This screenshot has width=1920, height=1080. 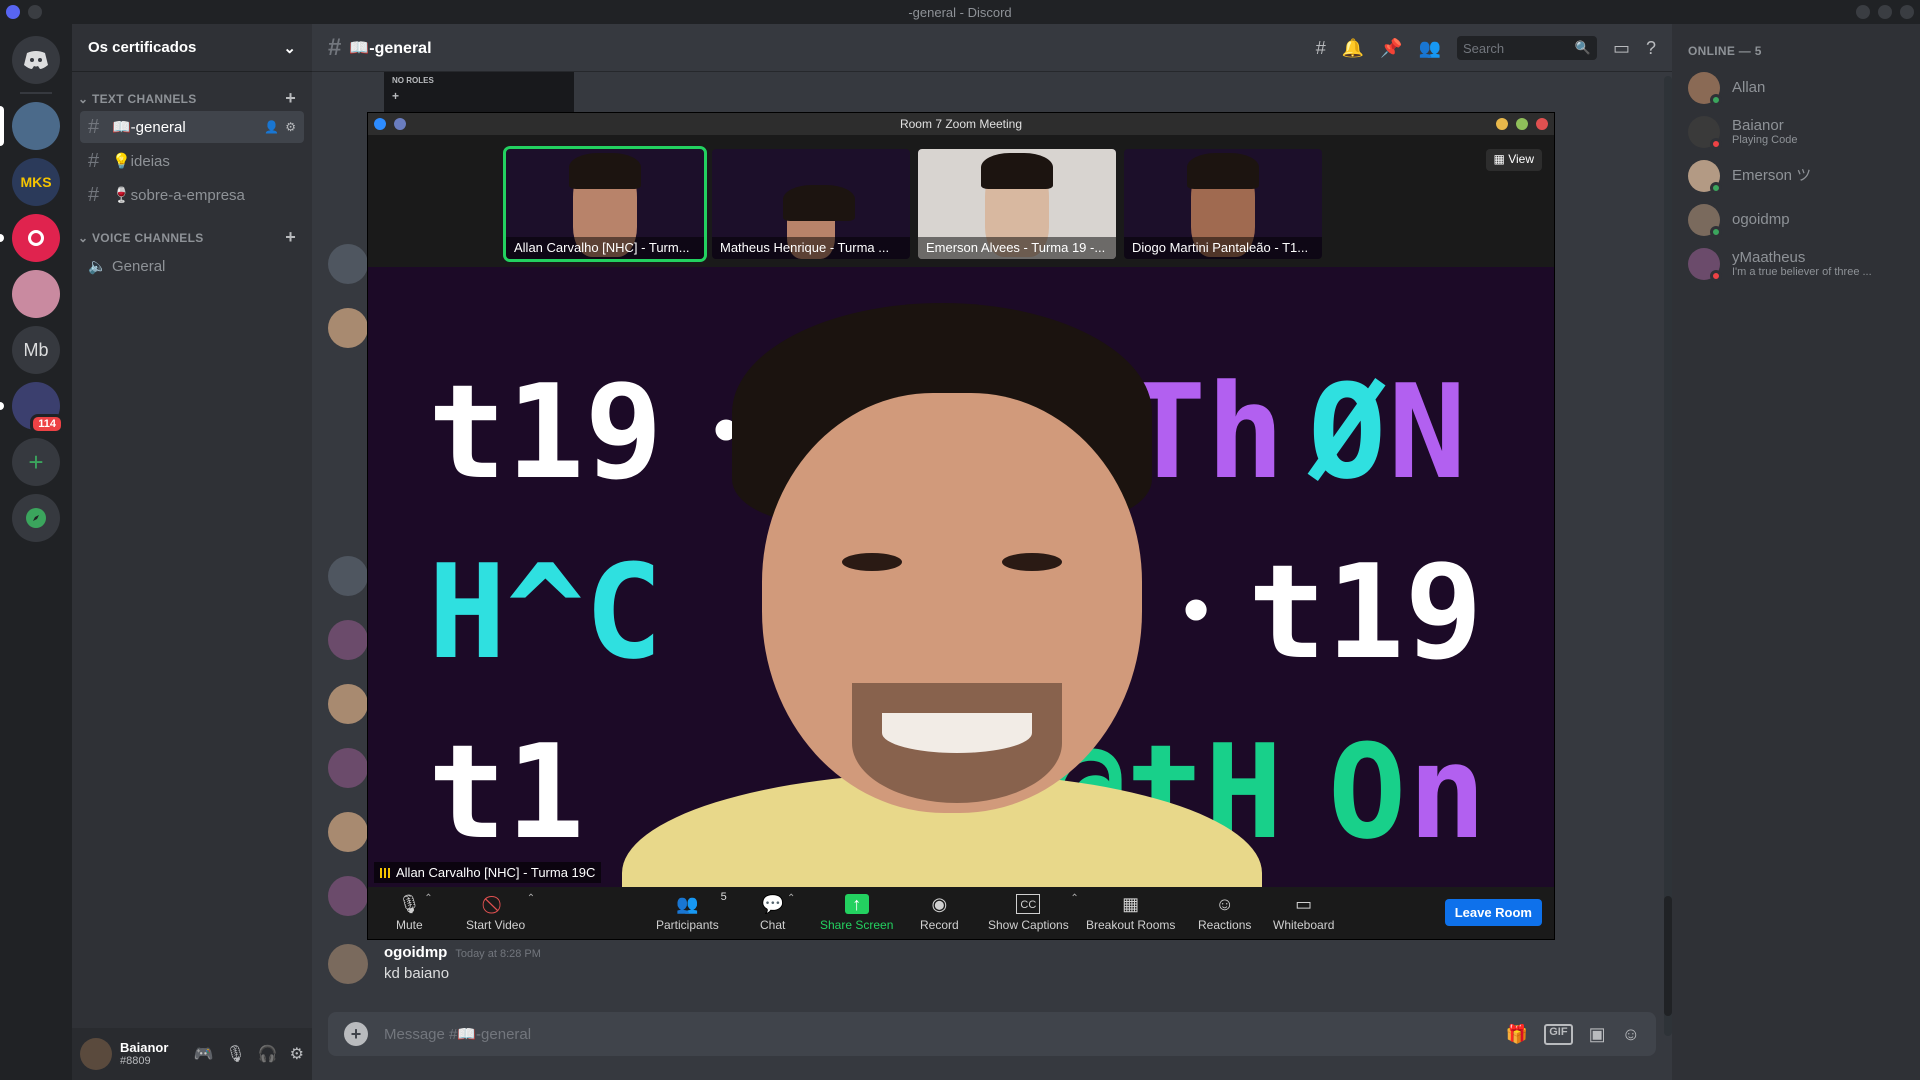 I want to click on guild-header: Os certificados ⌄, so click(x=192, y=48).